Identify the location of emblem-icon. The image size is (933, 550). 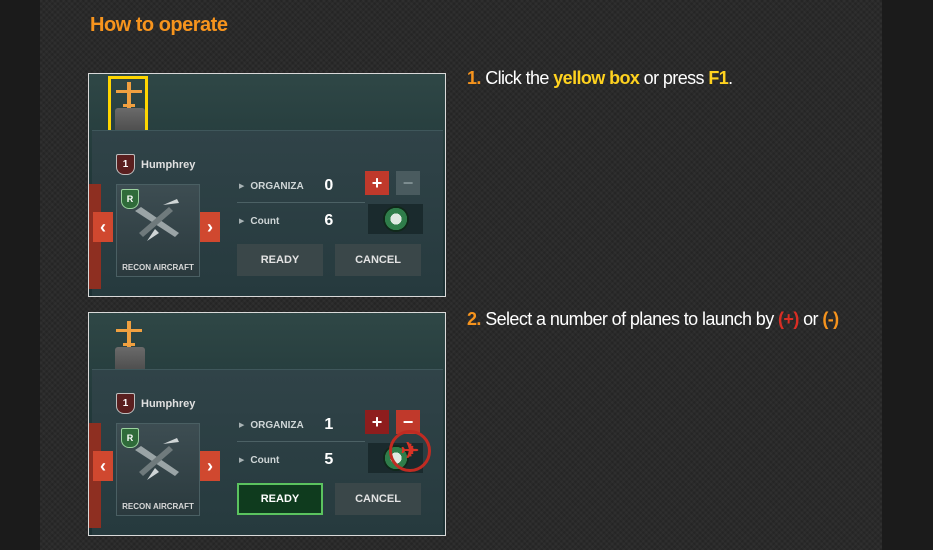
(395, 219).